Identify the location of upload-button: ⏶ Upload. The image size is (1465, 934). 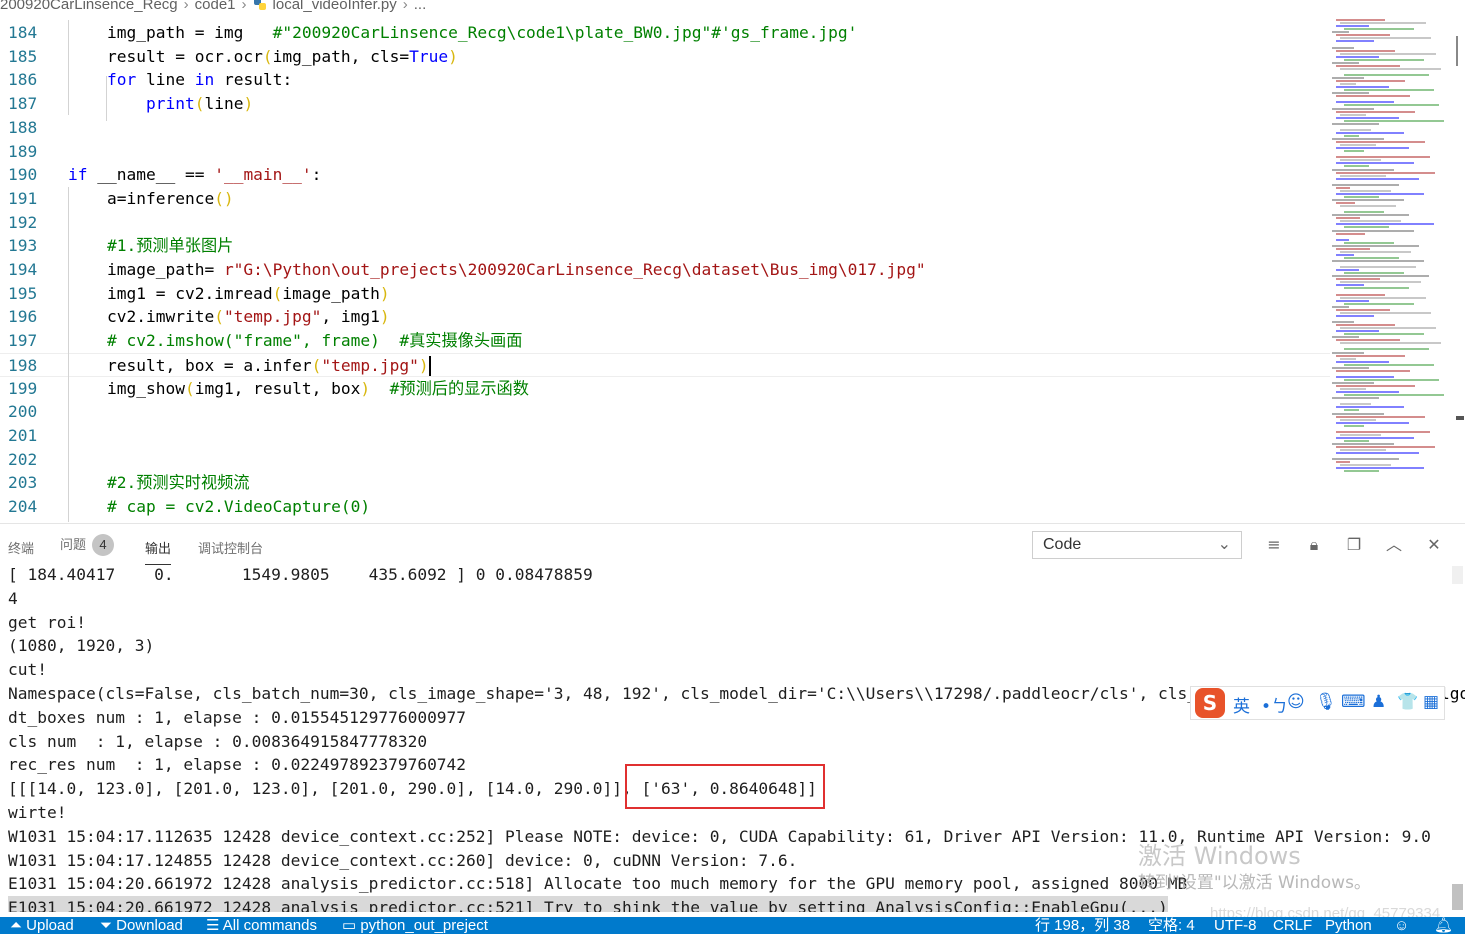
(42, 925).